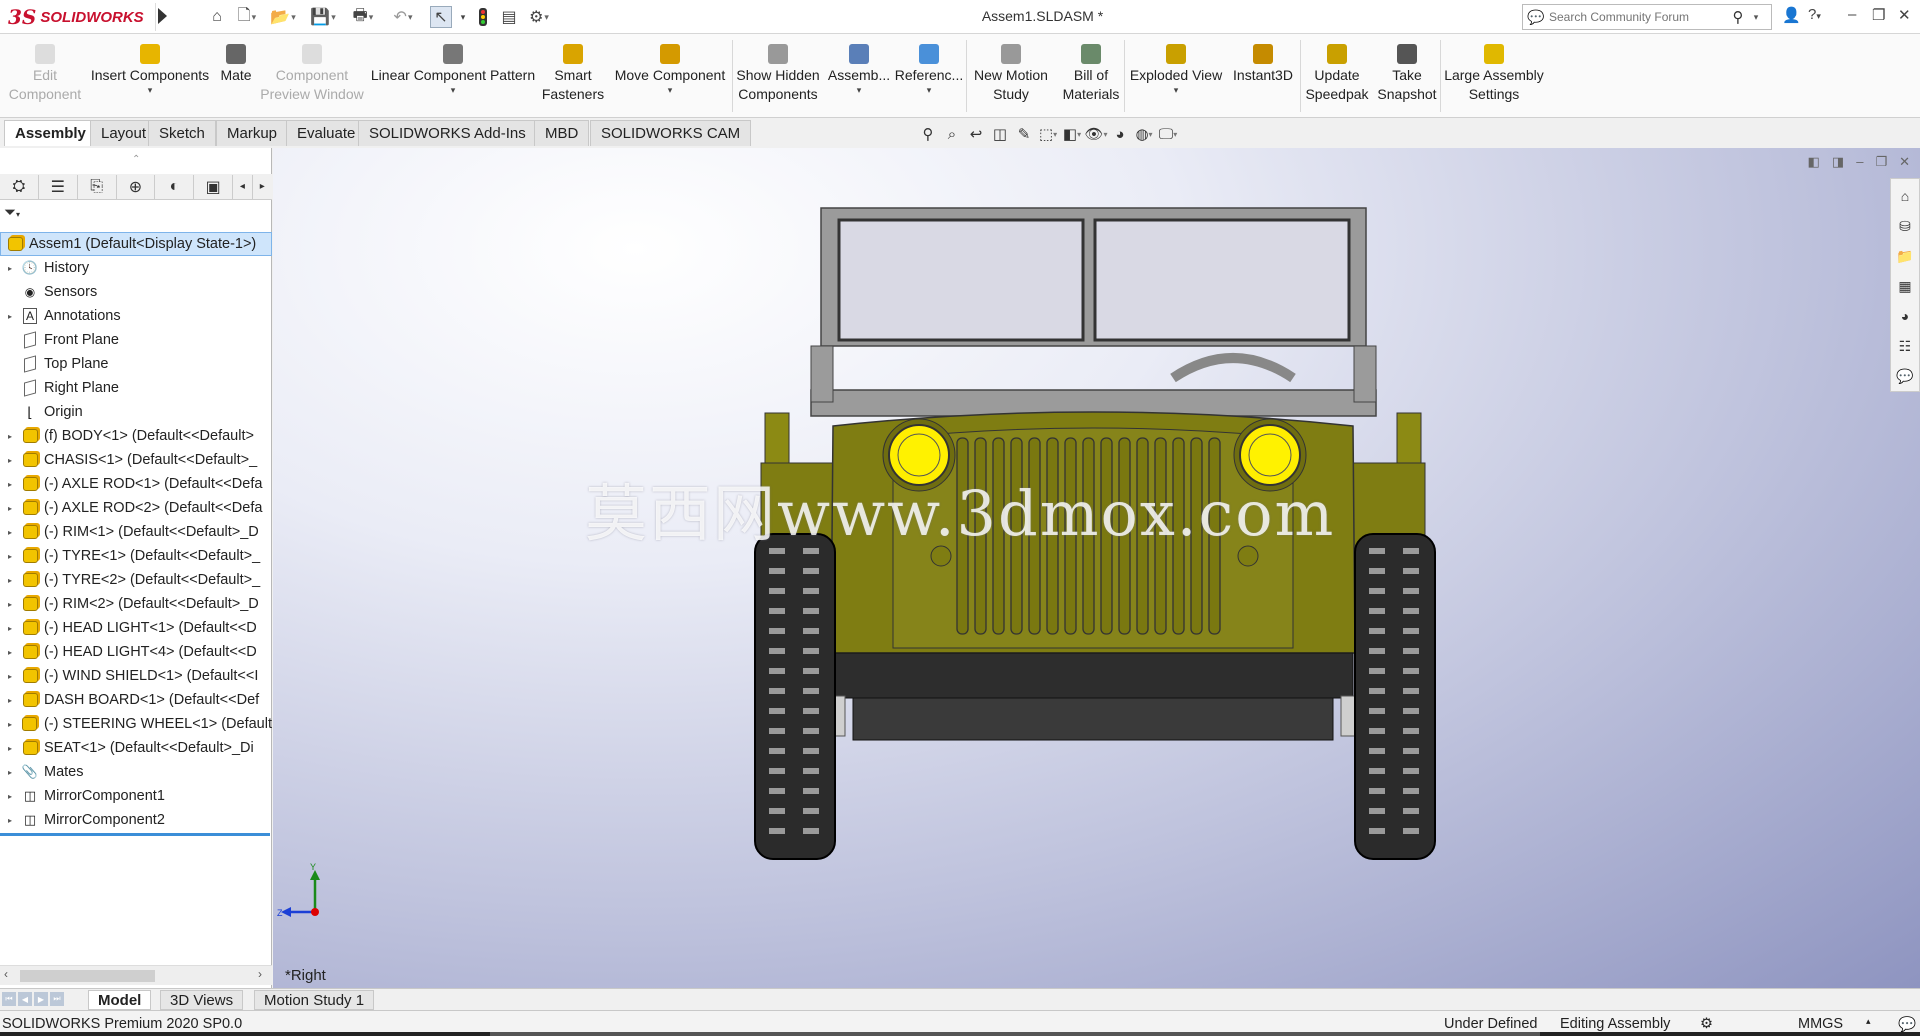 The image size is (1920, 1036). I want to click on help-icon: ?▾, so click(1814, 14).